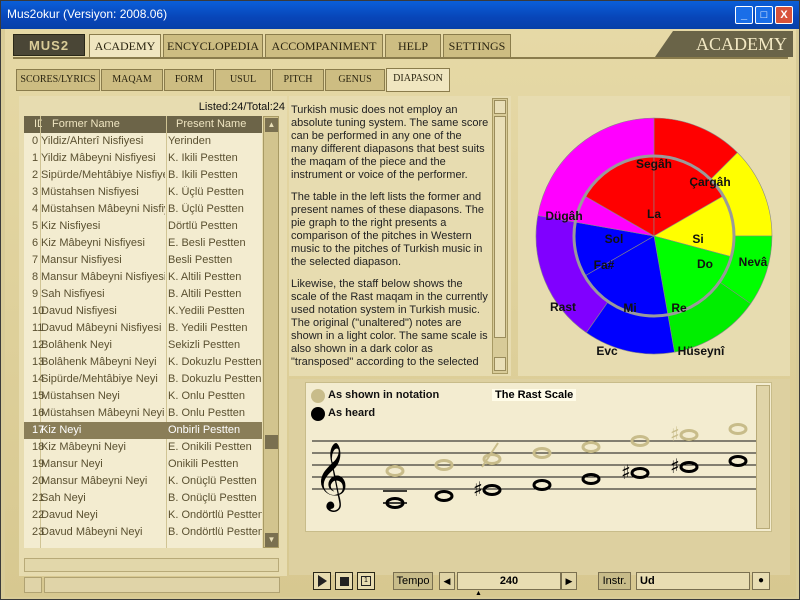 The image size is (800, 600). What do you see at coordinates (99, 379) in the screenshot?
I see `row-former-name: Sipürde/Mehtâbiye Neyi` at bounding box center [99, 379].